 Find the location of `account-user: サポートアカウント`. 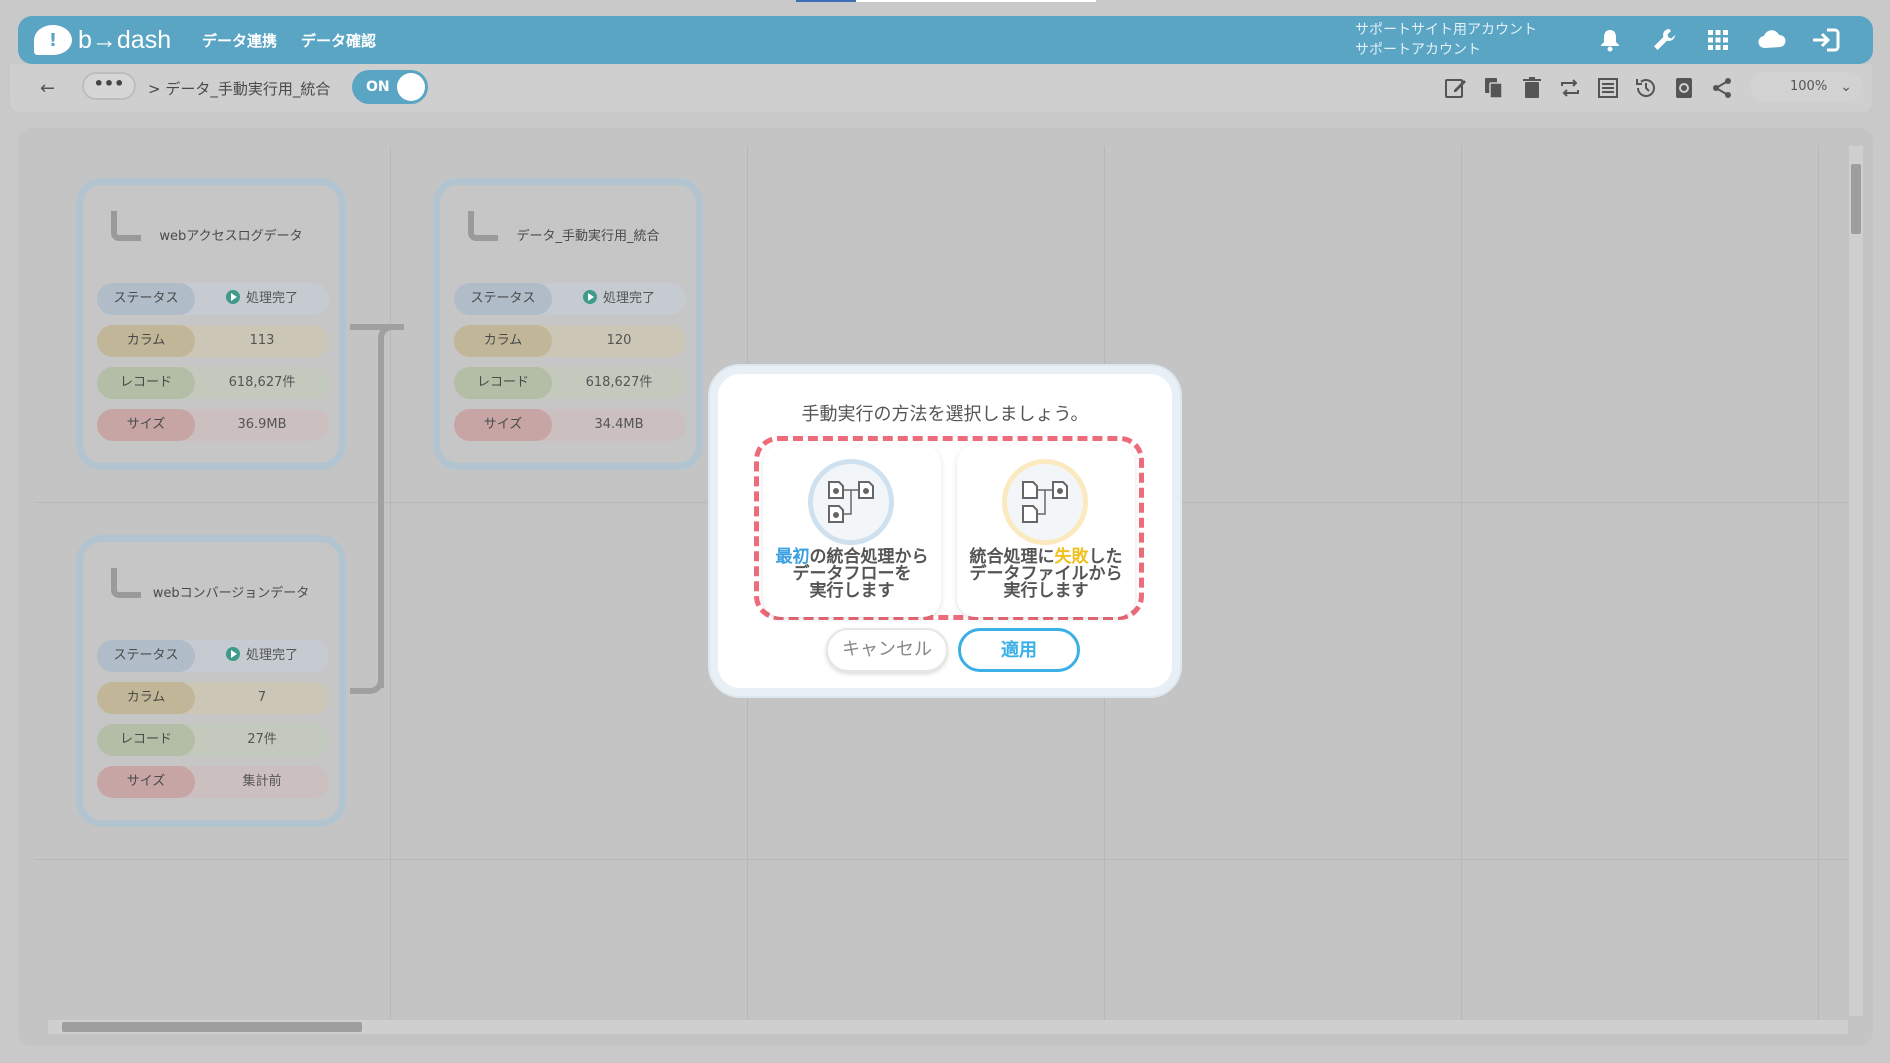

account-user: サポートアカウント is located at coordinates (1418, 50).